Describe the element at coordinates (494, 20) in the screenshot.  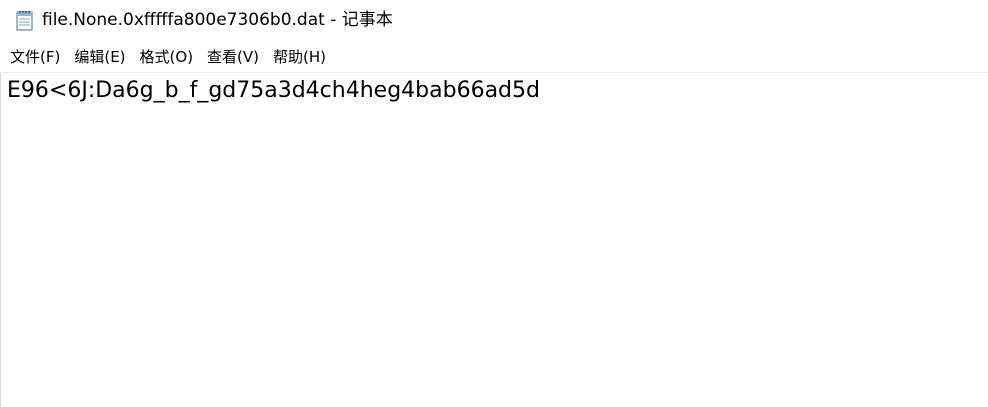
I see `title-bar: file.None.0xfffffa800e7306b0.dat - 记事本` at that location.